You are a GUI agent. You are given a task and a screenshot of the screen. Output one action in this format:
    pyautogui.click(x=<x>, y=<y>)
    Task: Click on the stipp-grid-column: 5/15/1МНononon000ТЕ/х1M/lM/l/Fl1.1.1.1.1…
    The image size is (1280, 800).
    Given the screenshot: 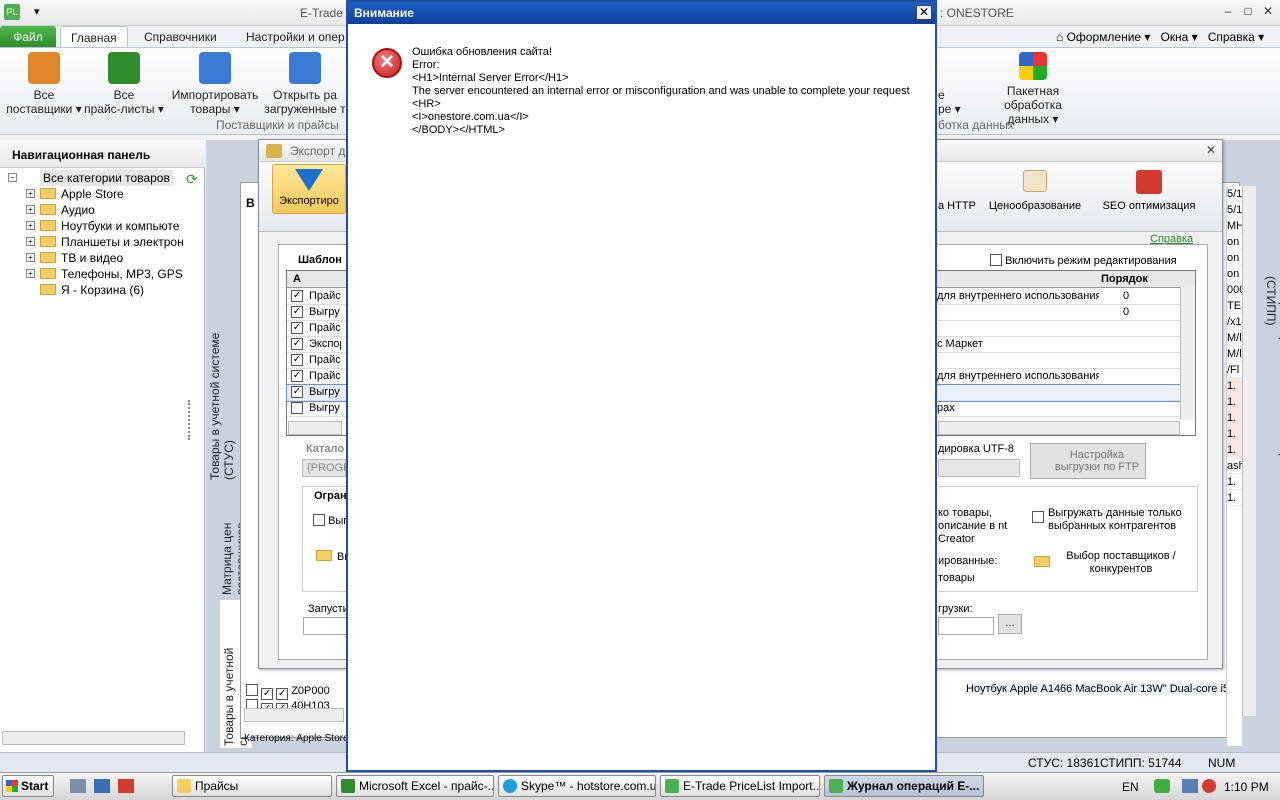 What is the action you would take?
    pyautogui.click(x=1234, y=466)
    